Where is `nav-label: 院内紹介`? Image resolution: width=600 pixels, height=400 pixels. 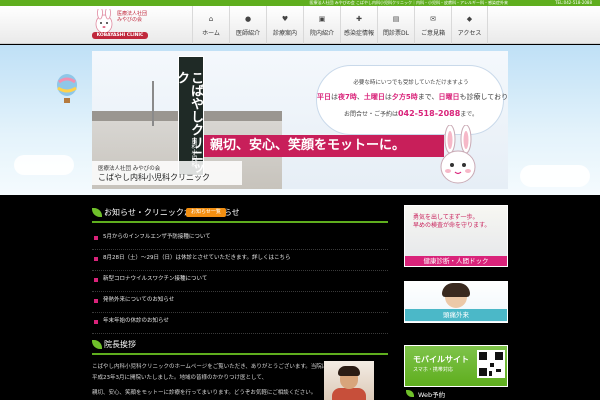 nav-label: 院内紹介 is located at coordinates (321, 33).